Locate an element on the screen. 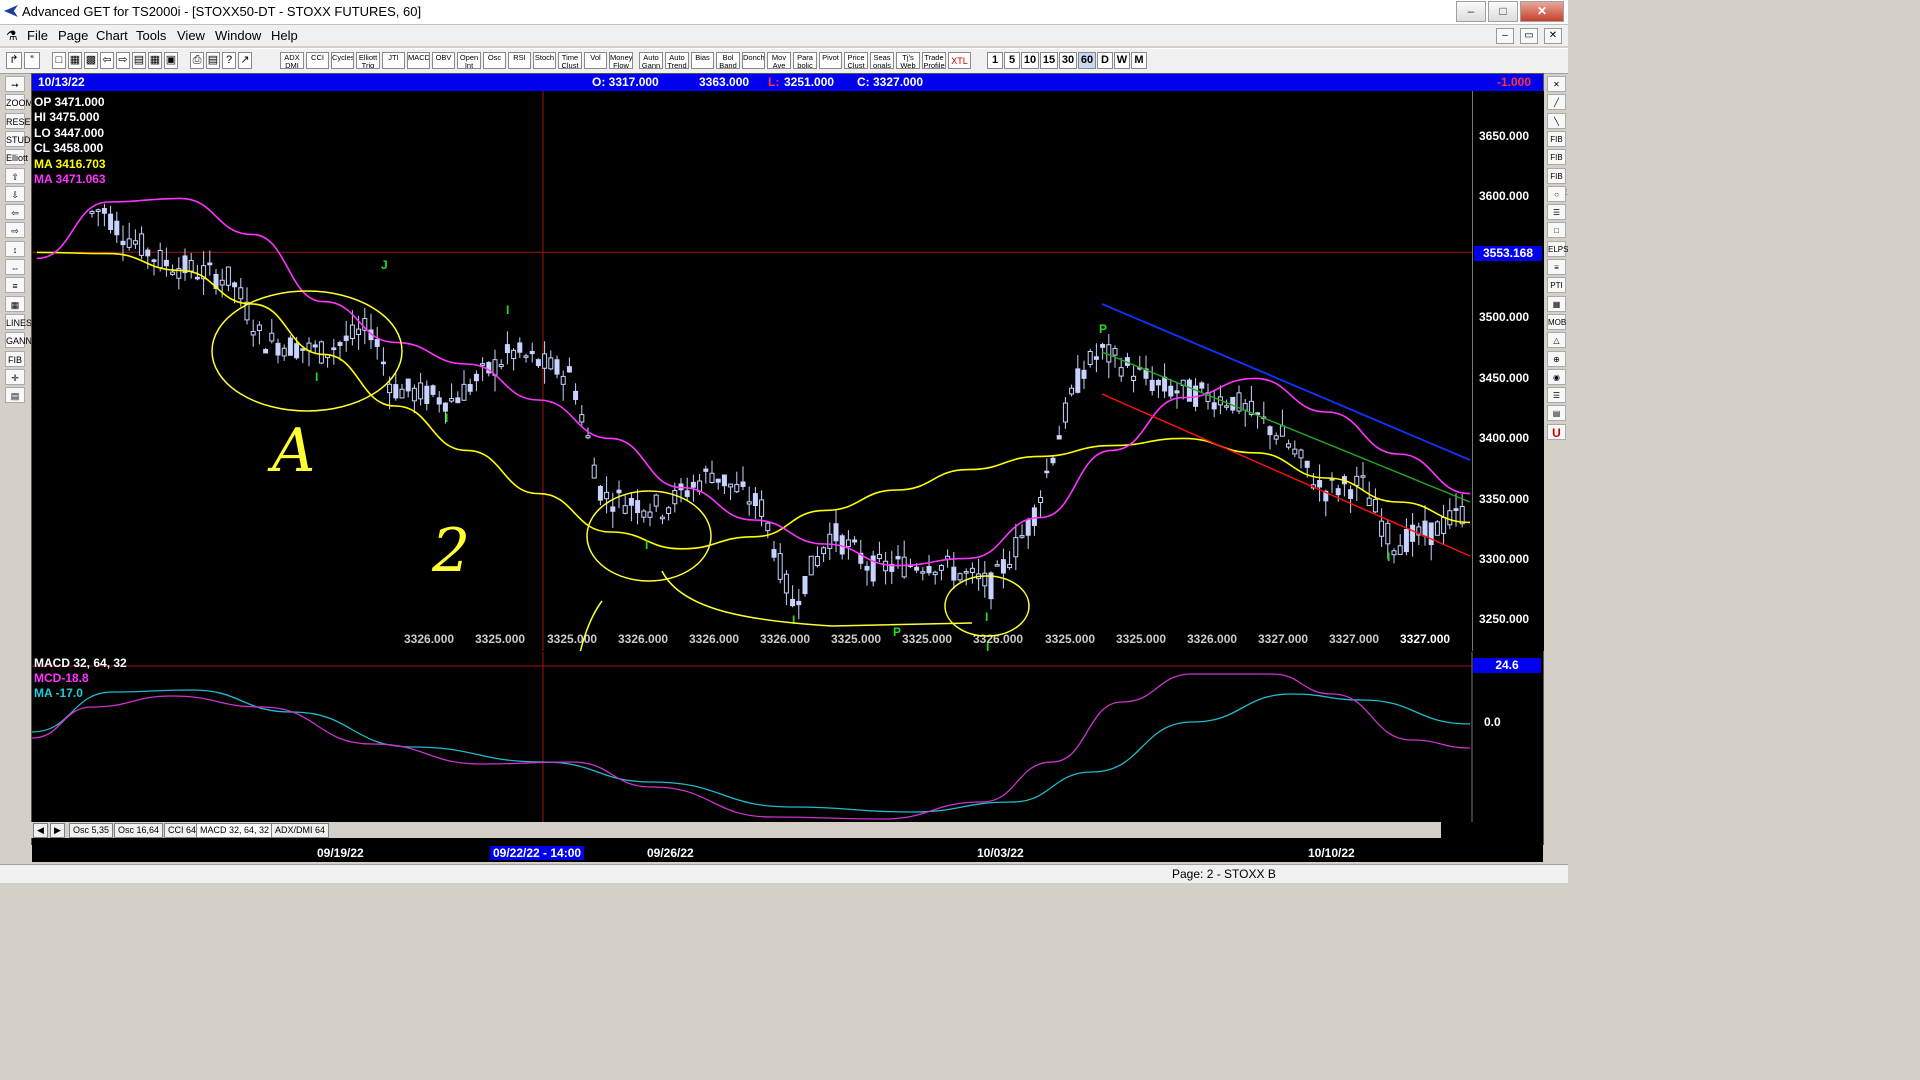 Image resolution: width=1920 pixels, height=1080 pixels. mdi-minimize-icon: – is located at coordinates (1505, 36).